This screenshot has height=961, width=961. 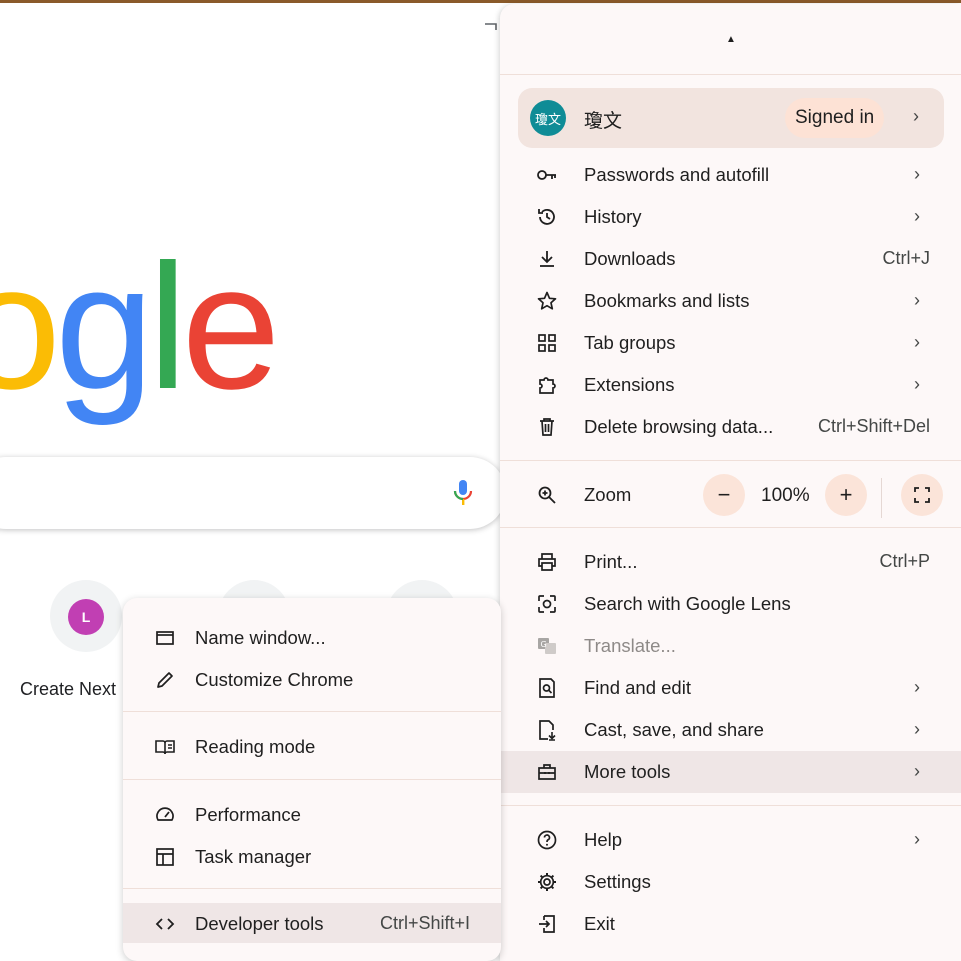 I want to click on window-top-border, so click(x=480, y=1).